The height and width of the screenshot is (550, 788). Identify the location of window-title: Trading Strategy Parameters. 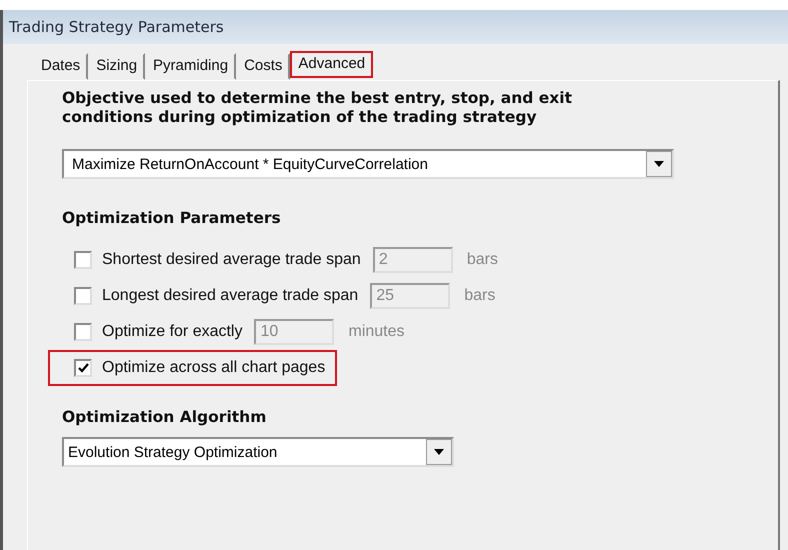
(395, 27).